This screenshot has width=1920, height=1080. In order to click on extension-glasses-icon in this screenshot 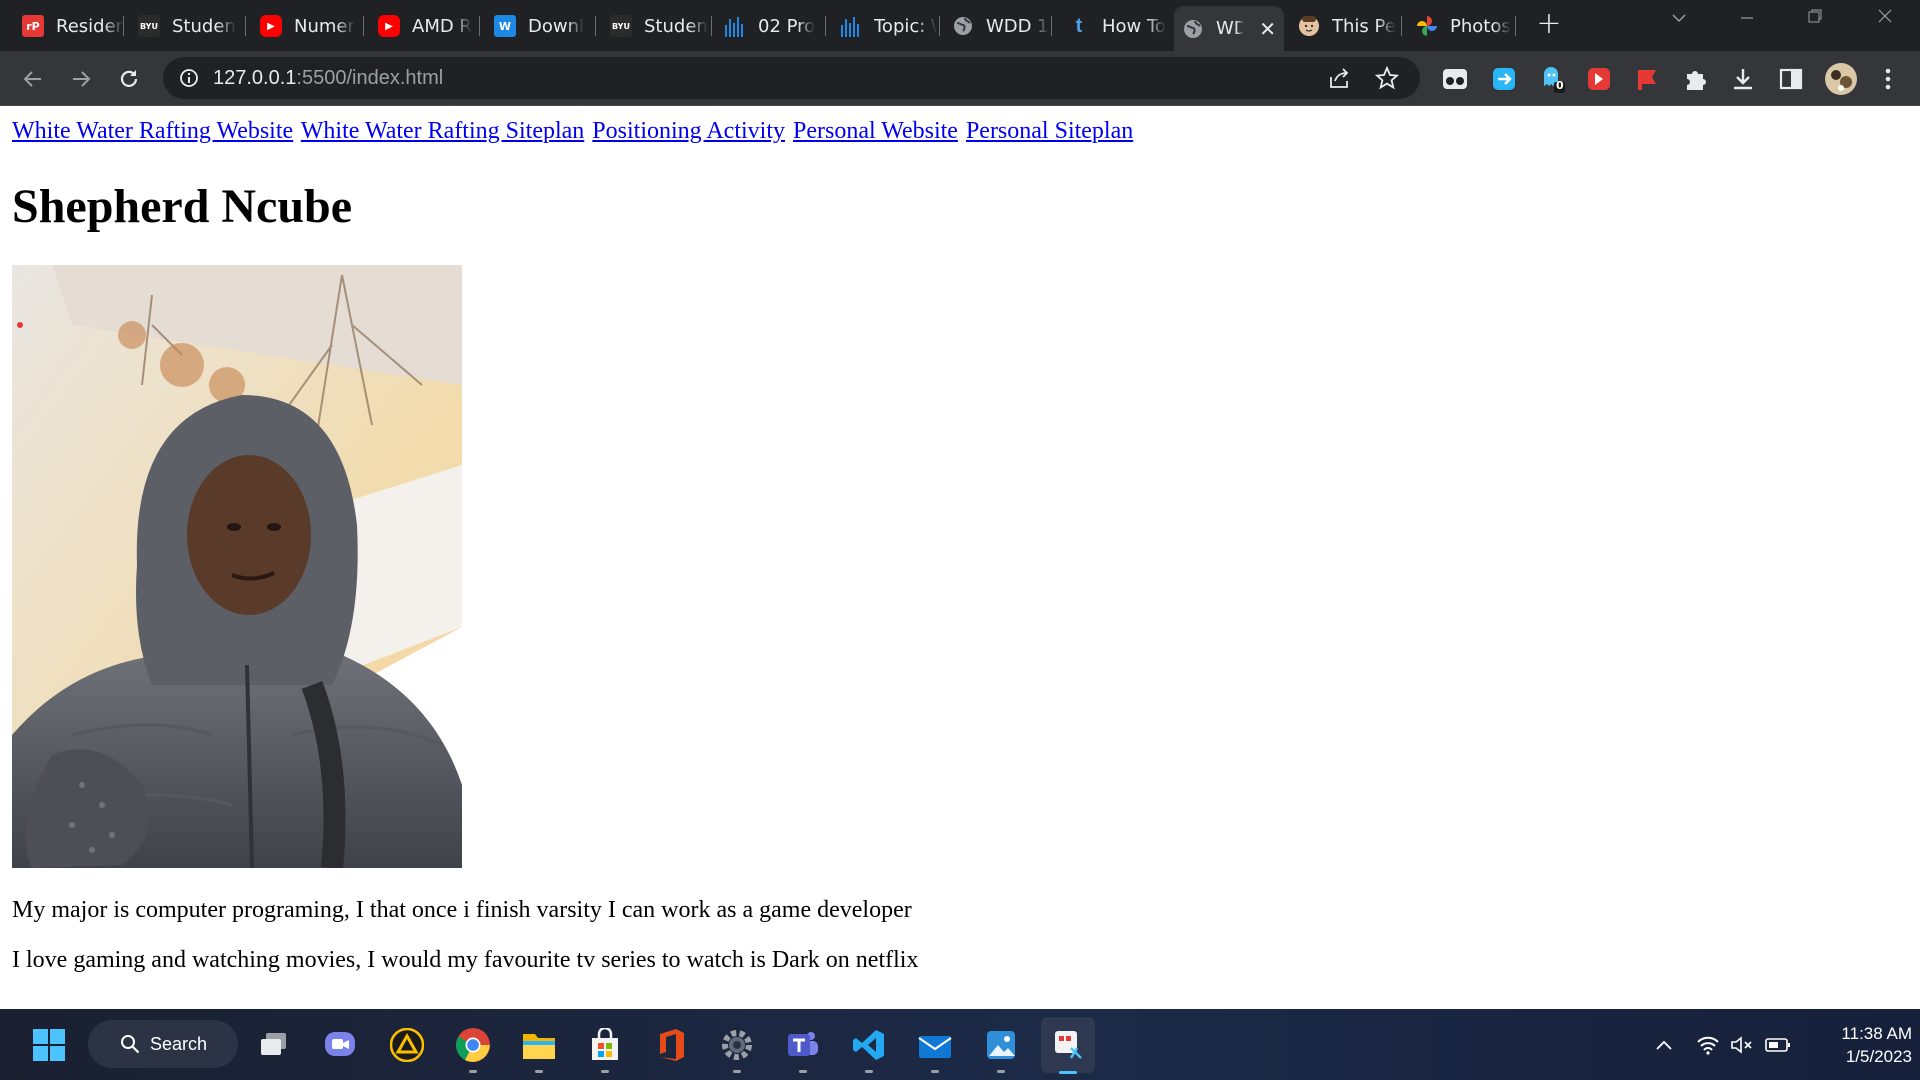, I will do `click(1455, 79)`.